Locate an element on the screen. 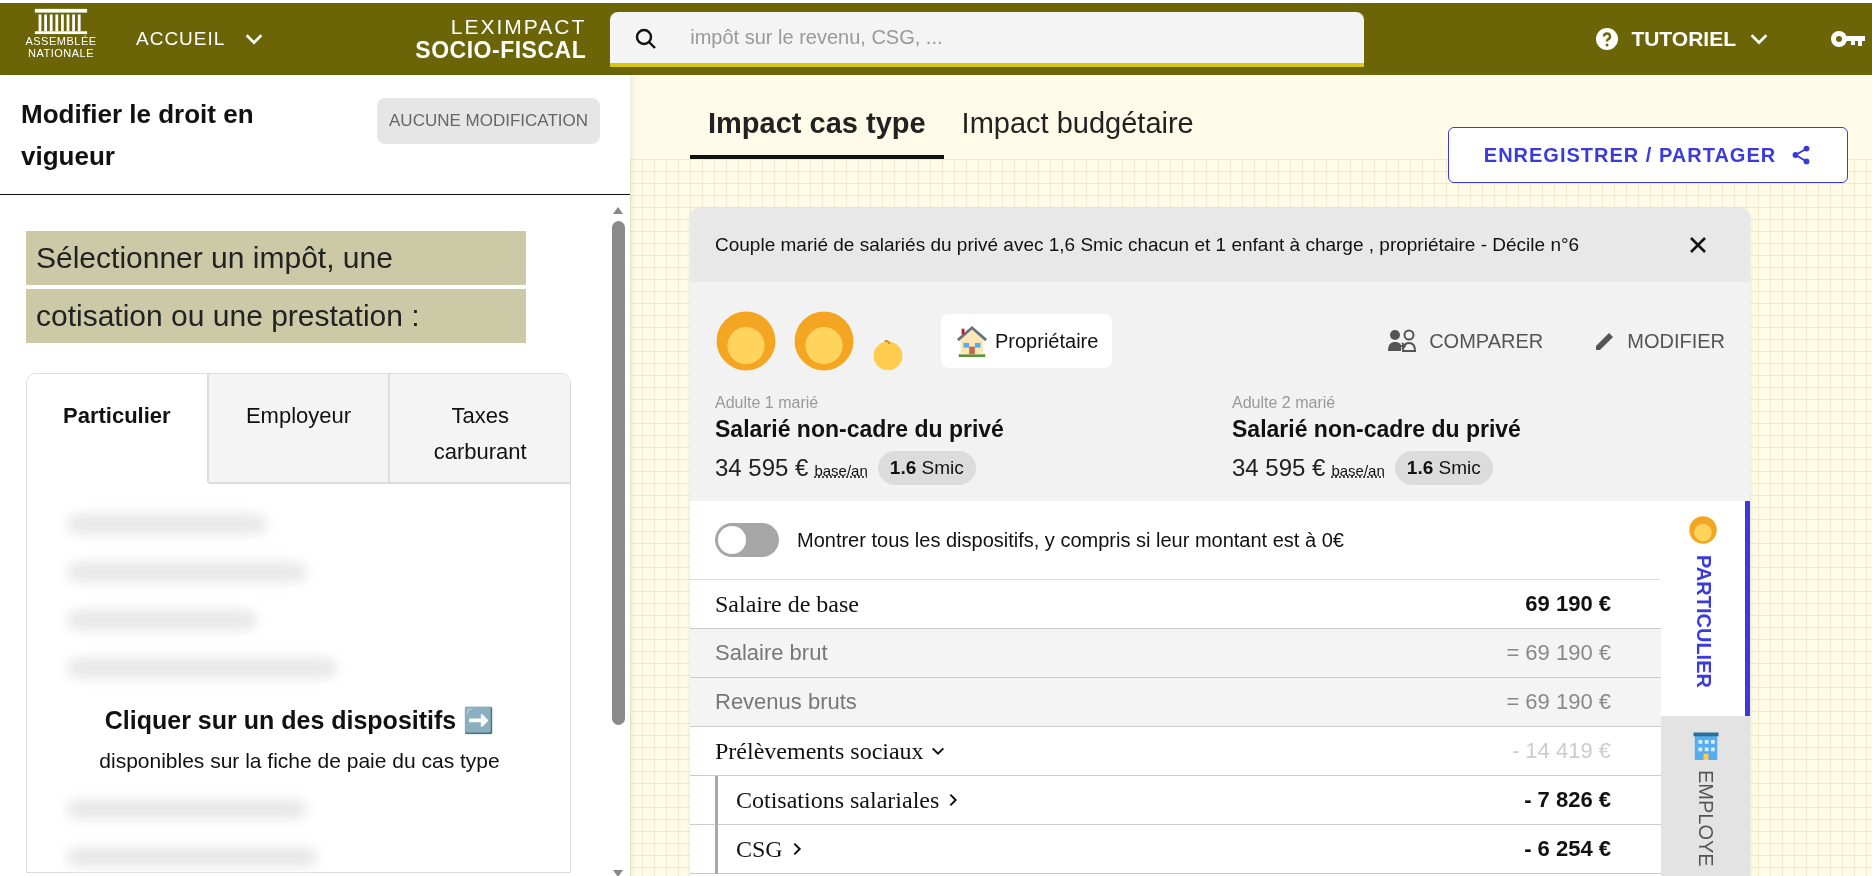 The image size is (1872, 876). row-label: Salaire de base is located at coordinates (787, 604).